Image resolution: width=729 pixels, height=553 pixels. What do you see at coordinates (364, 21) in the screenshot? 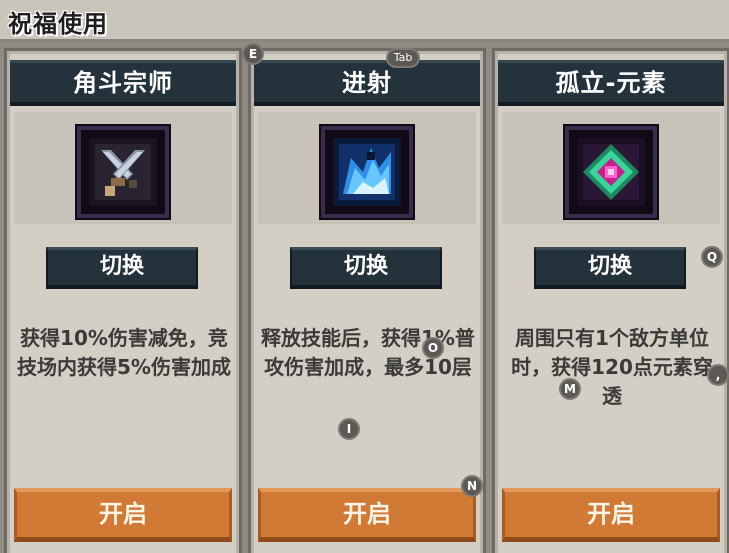
I see `top-bar: 祝福使用` at bounding box center [364, 21].